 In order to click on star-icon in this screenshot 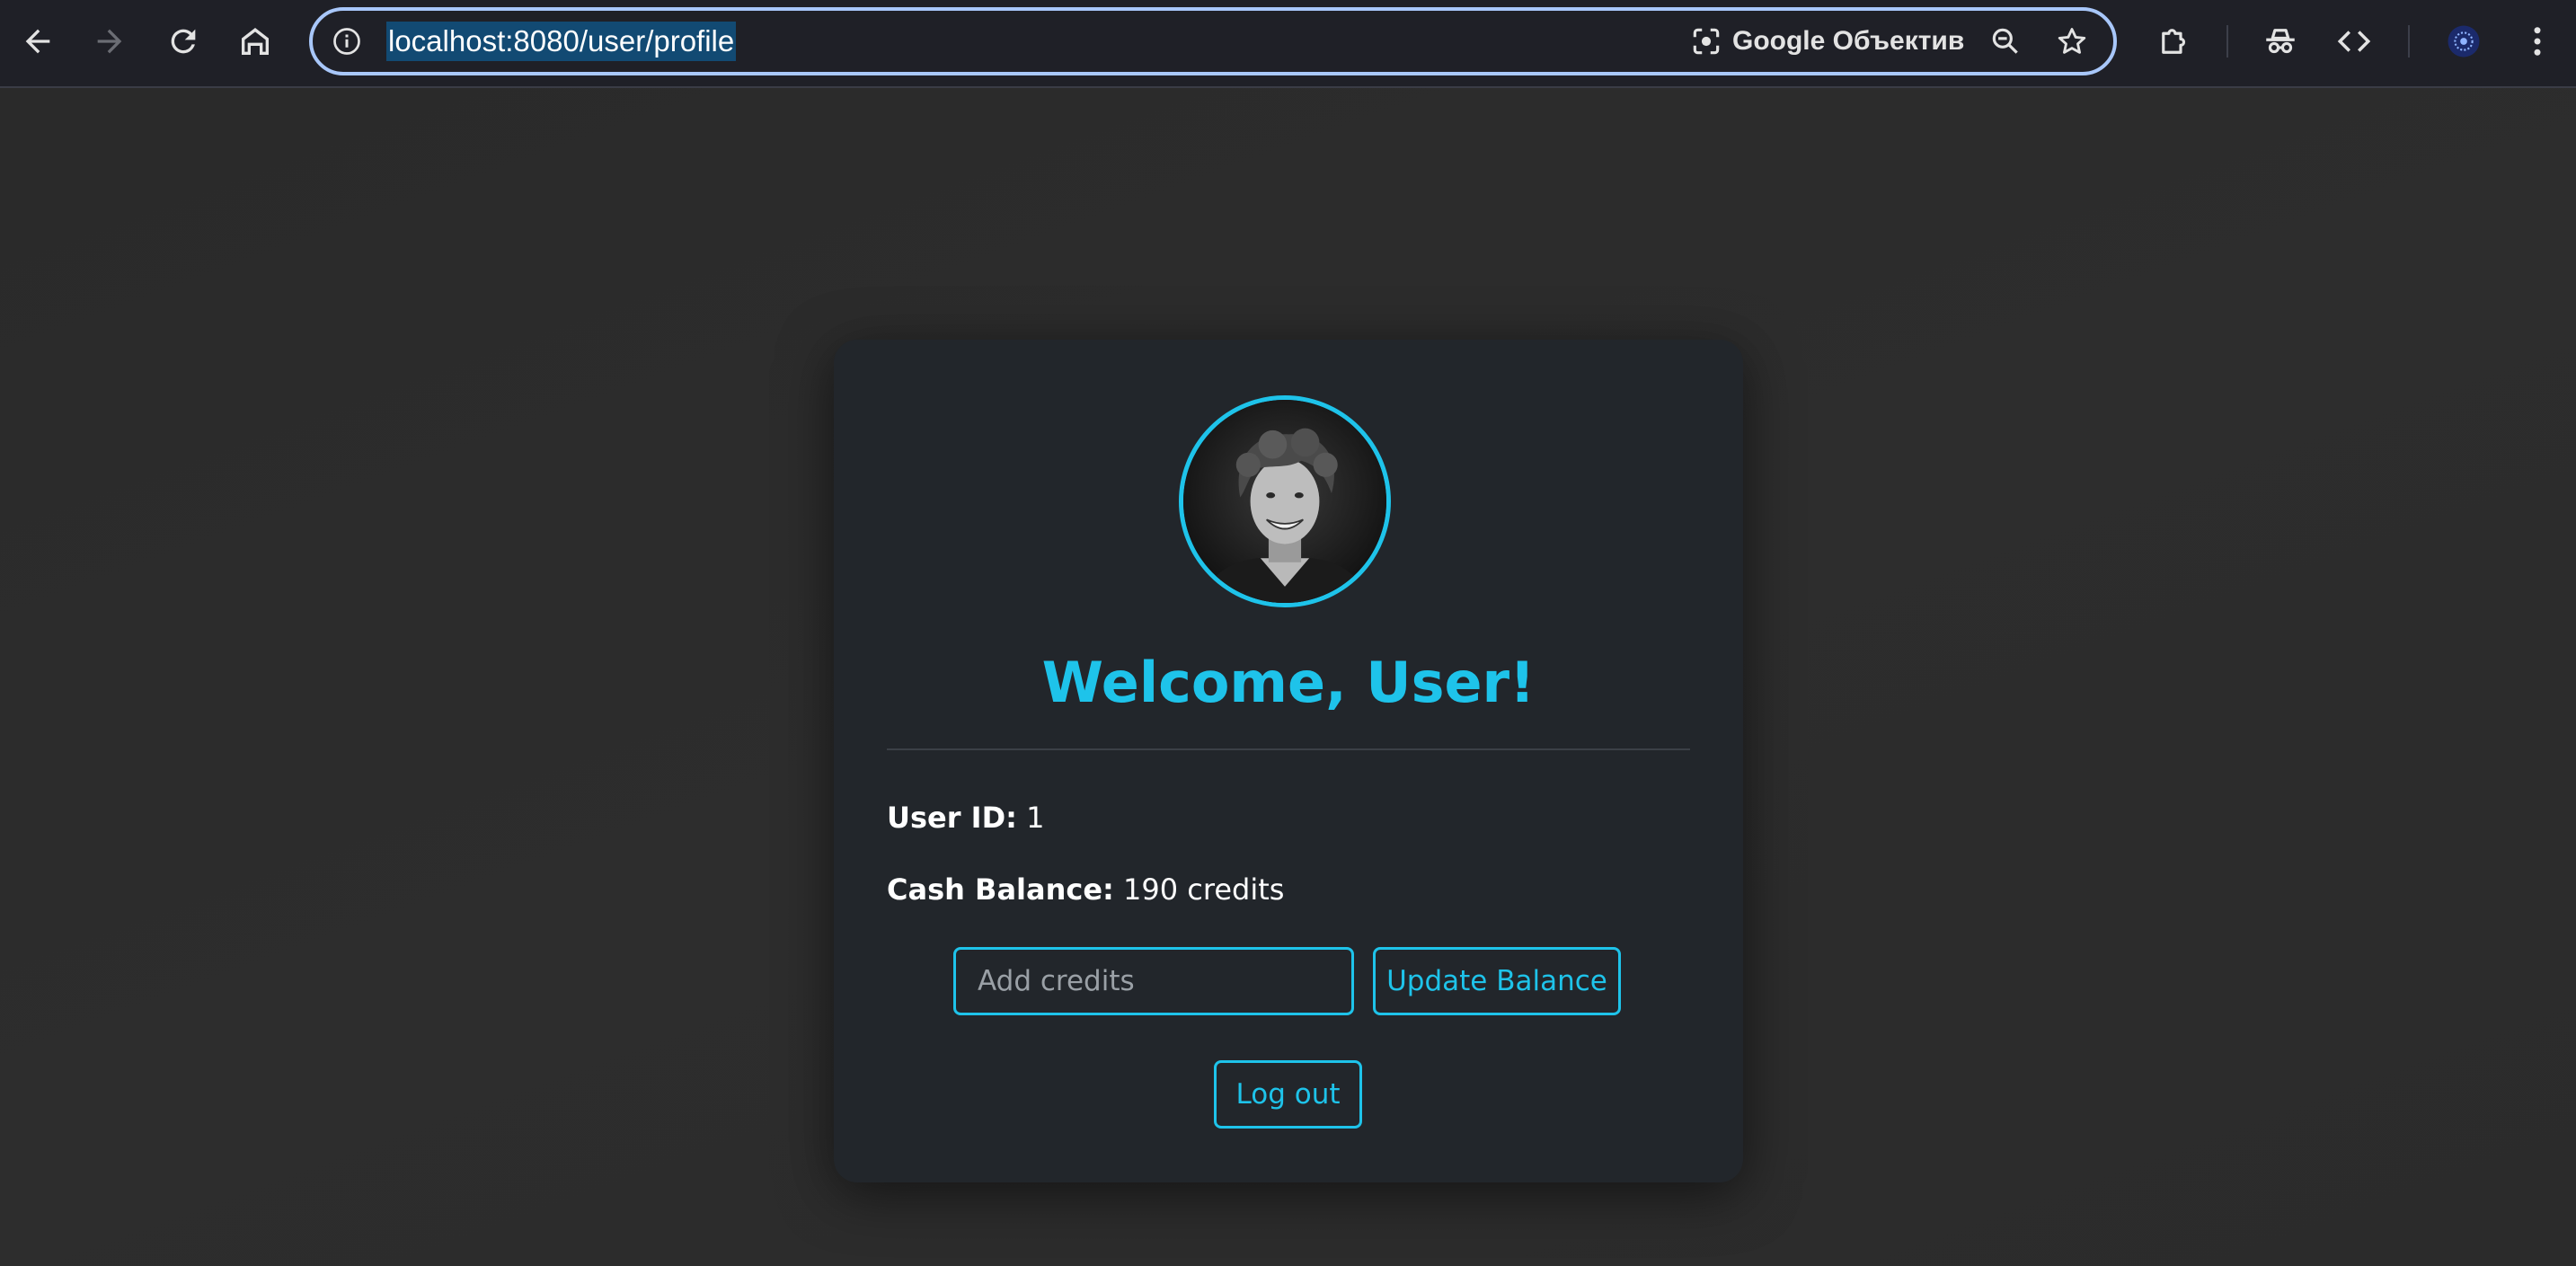, I will do `click(2072, 41)`.